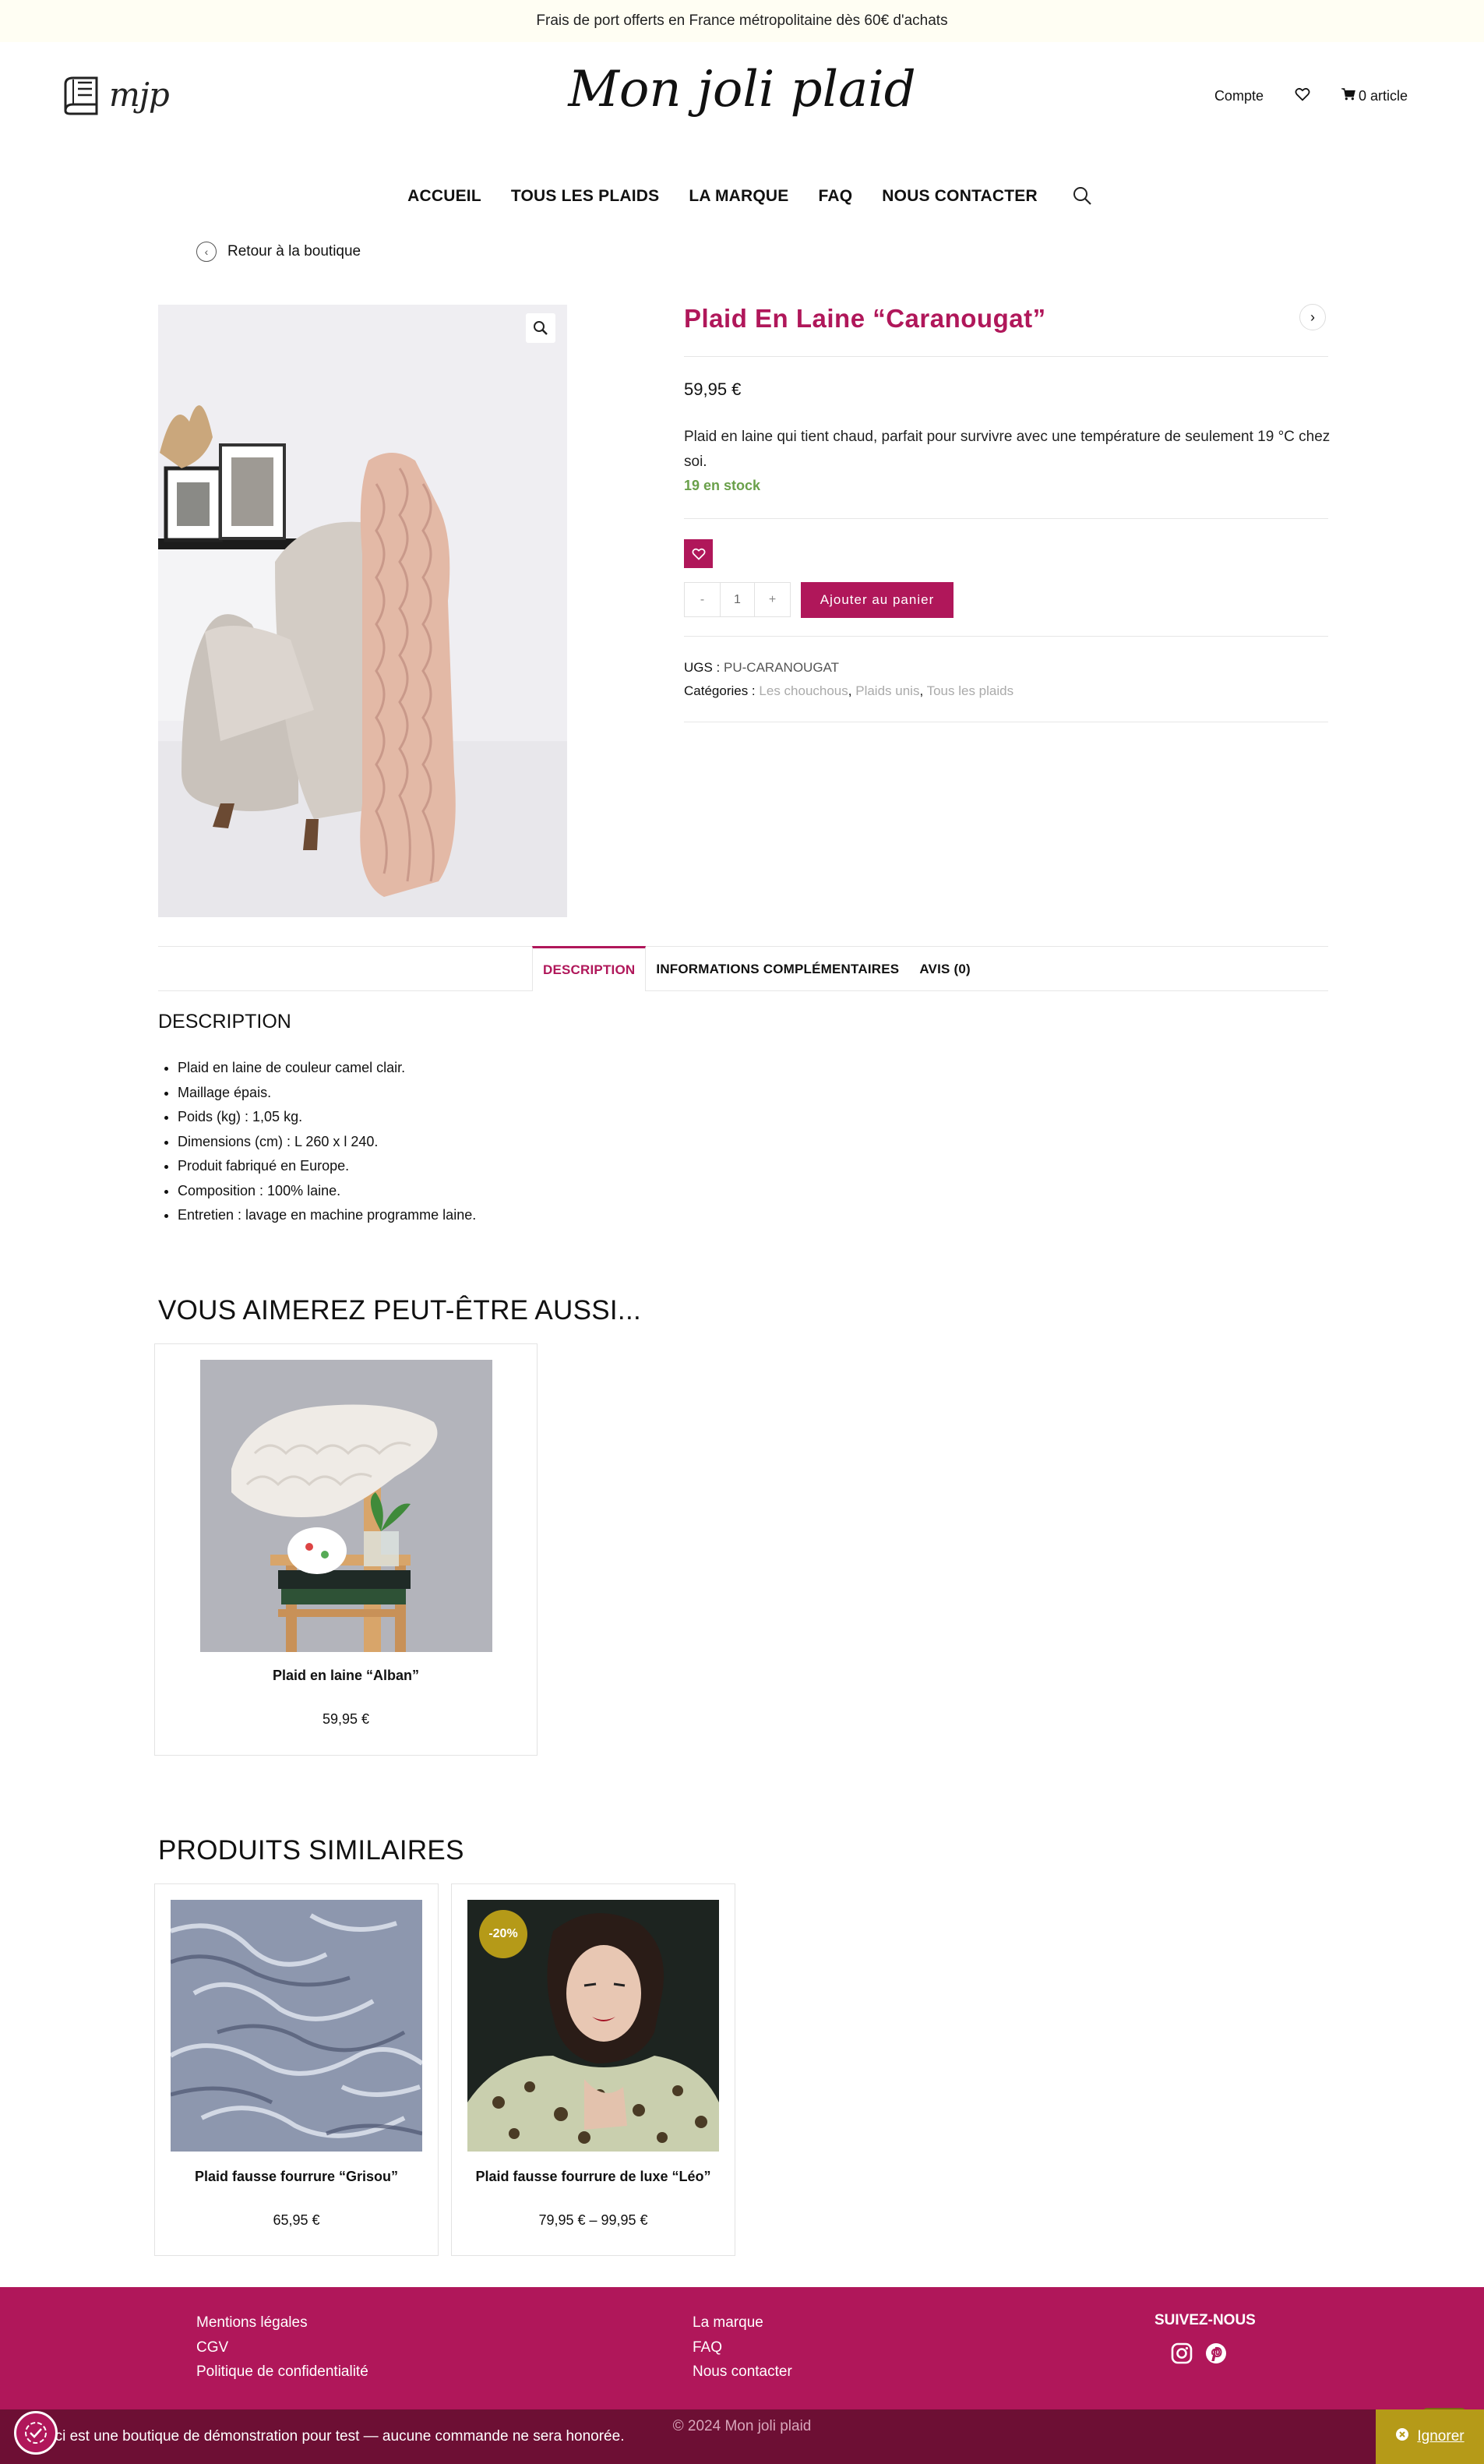 The width and height of the screenshot is (1484, 2464). Describe the element at coordinates (346, 1676) in the screenshot. I see `product-card-title: Plaid en laine “Alban”` at that location.